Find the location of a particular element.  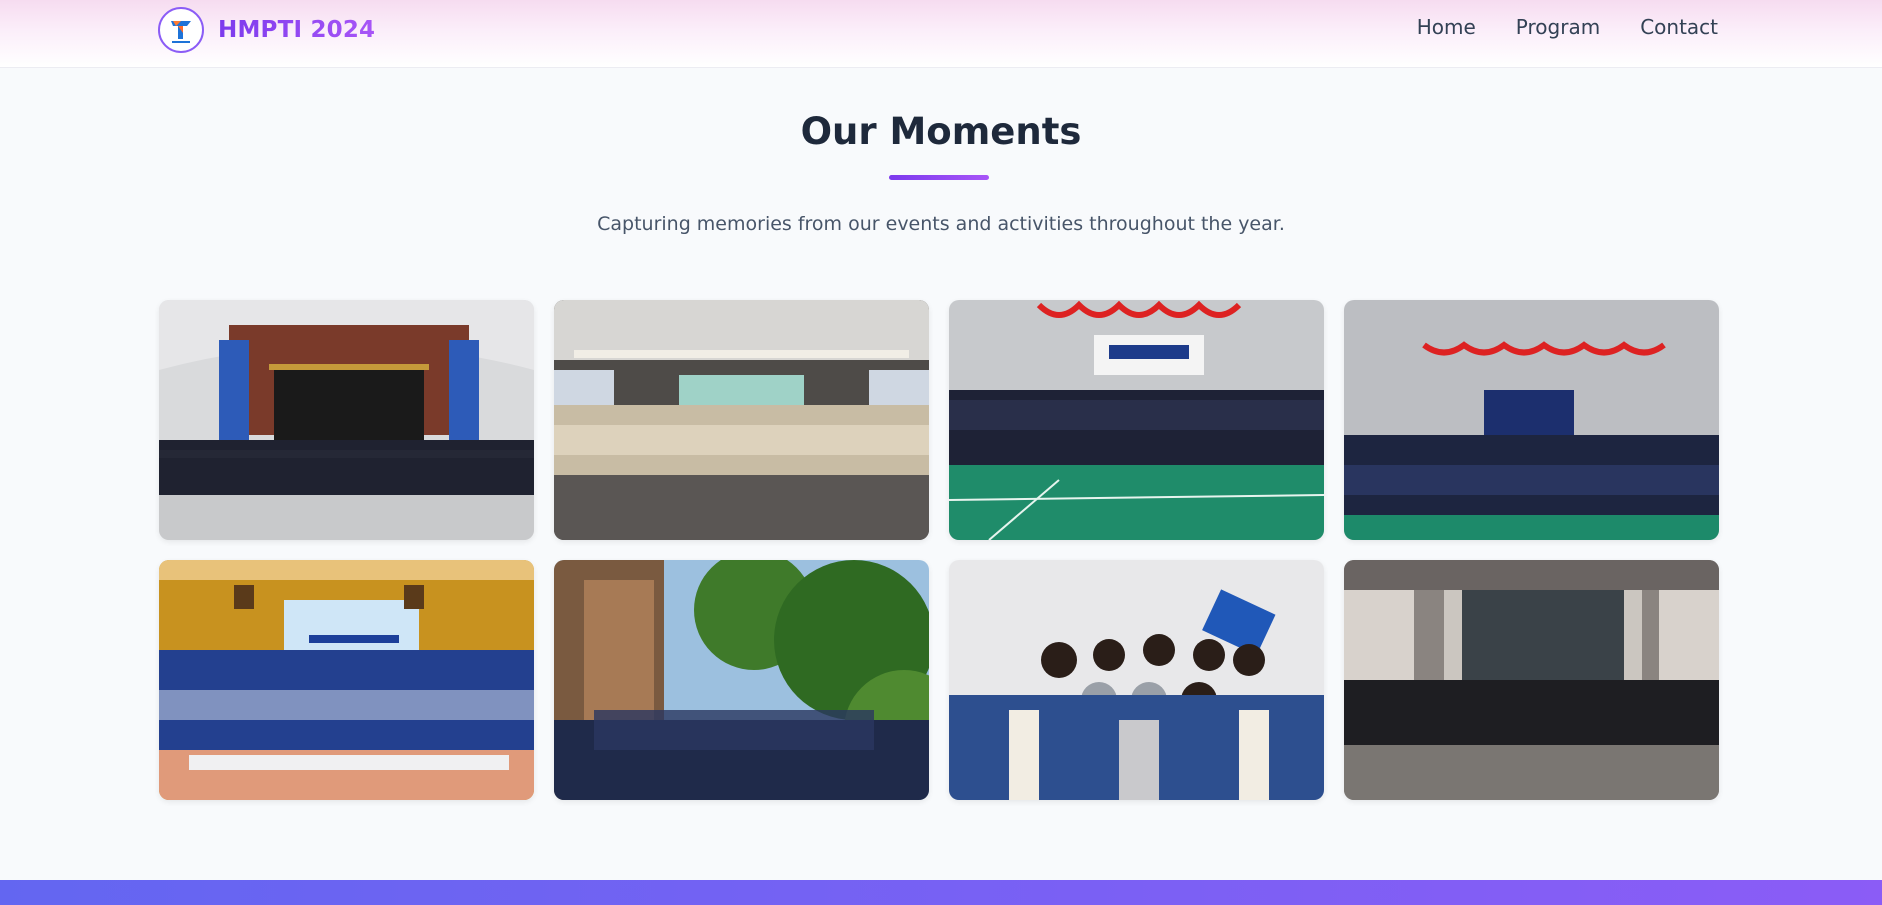

main-nav: Home Program Contact is located at coordinates (1567, 27).